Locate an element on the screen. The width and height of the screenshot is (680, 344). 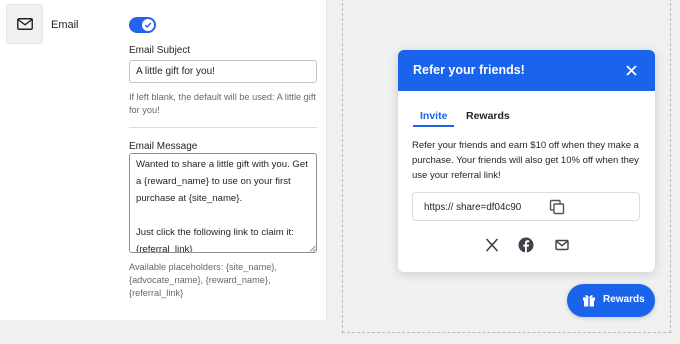
email-message-label: Email Message is located at coordinates (163, 146).